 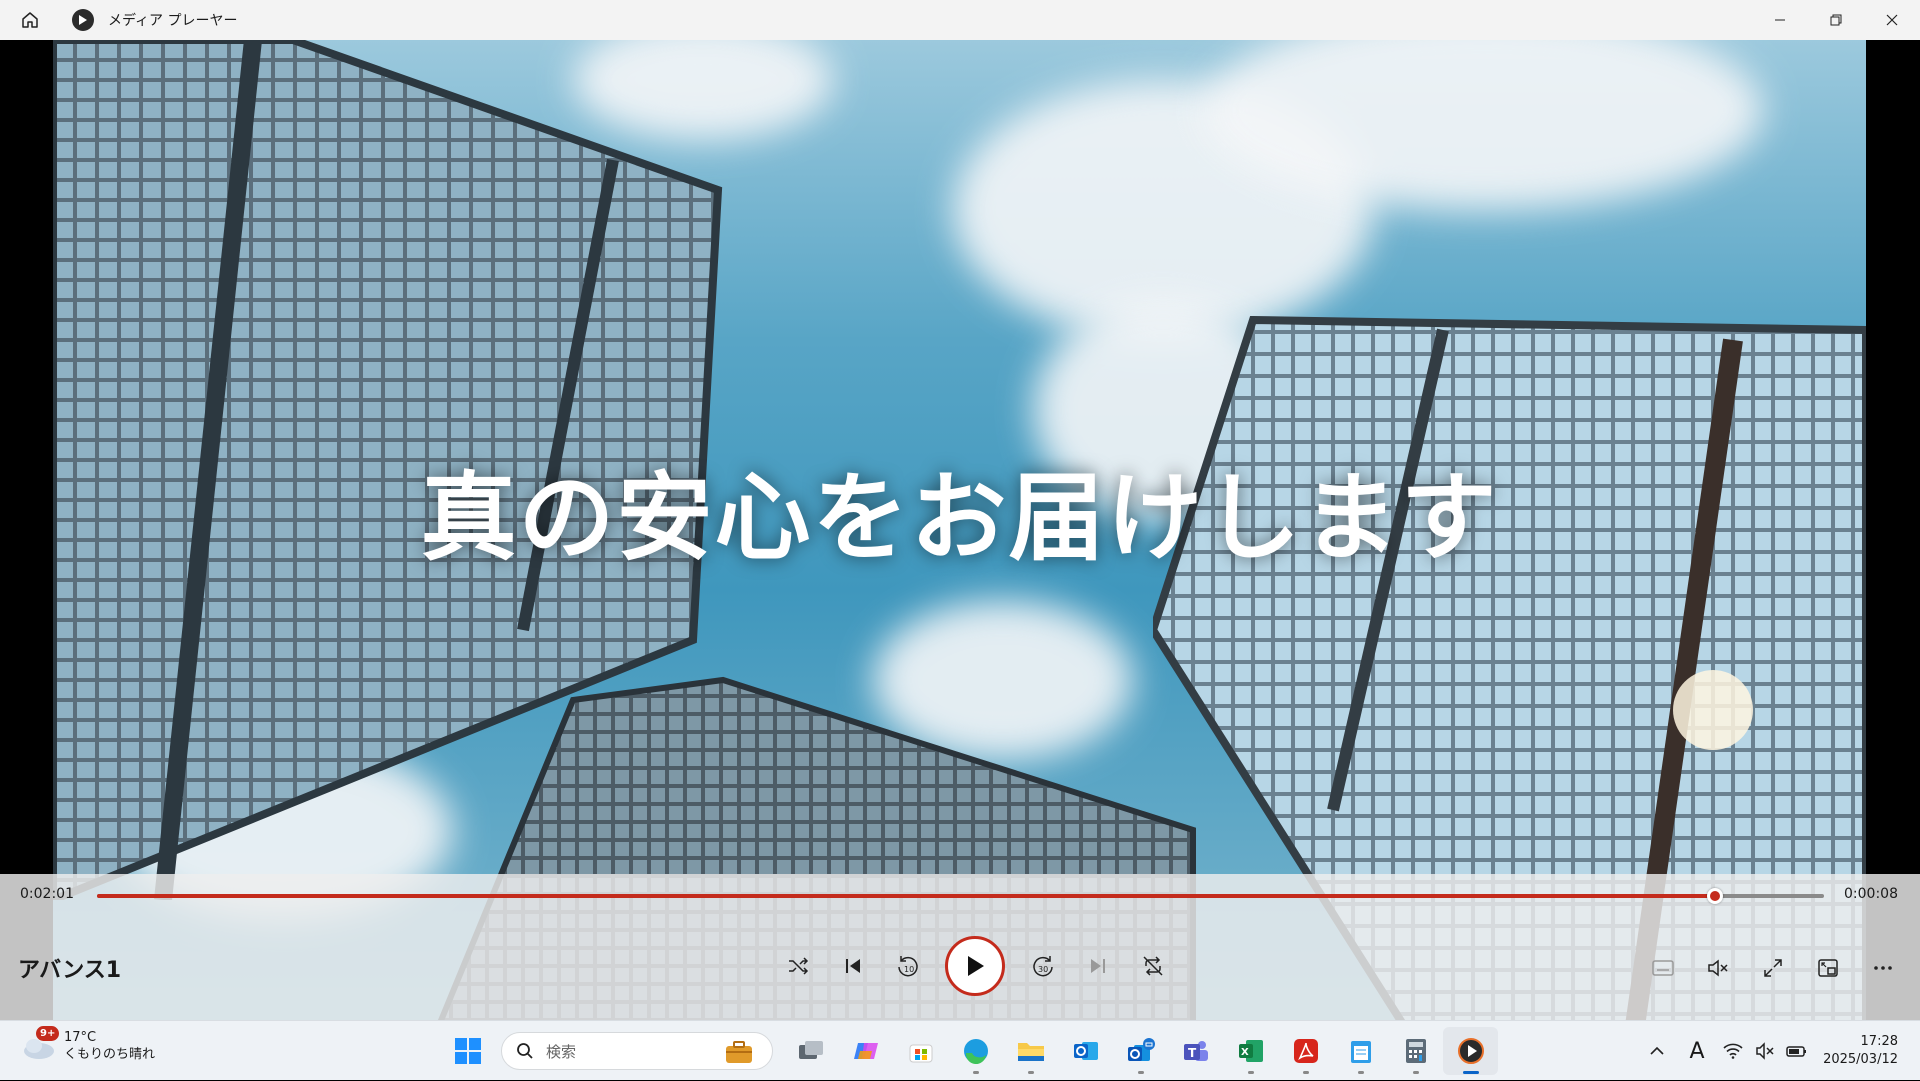 I want to click on excel-icon: X, so click(x=1250, y=1051).